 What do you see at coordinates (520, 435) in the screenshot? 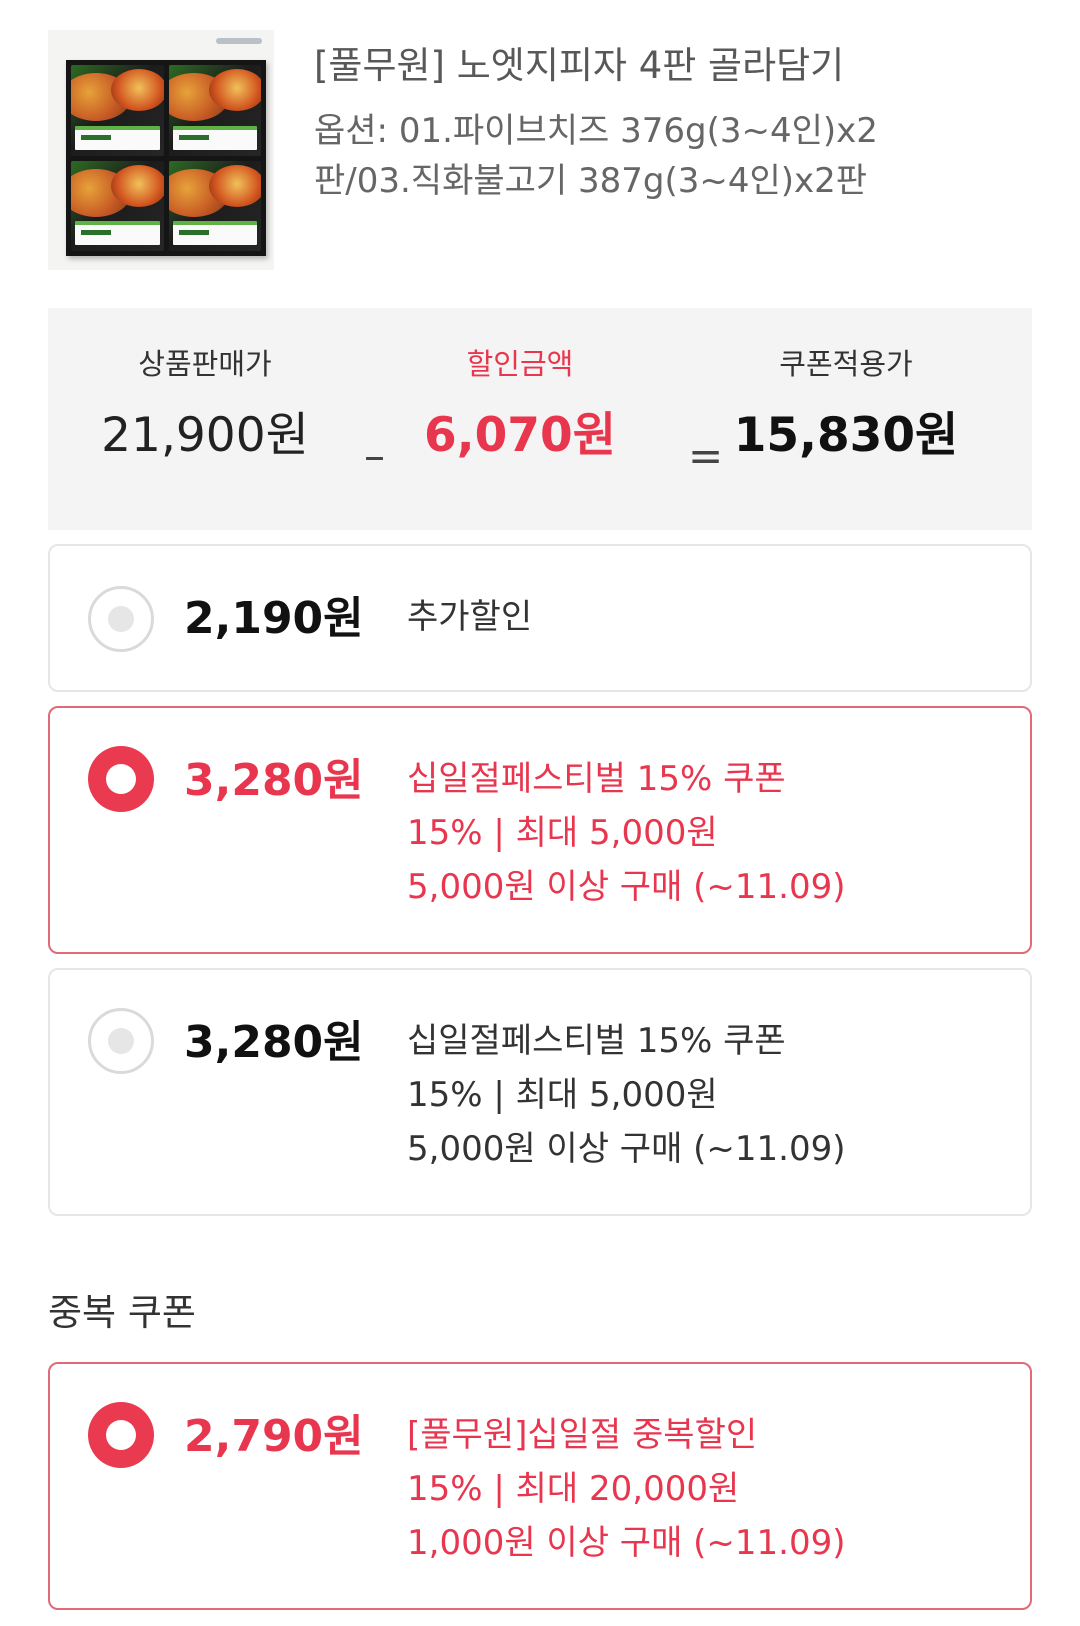
I see `discount-value: 6,070원` at bounding box center [520, 435].